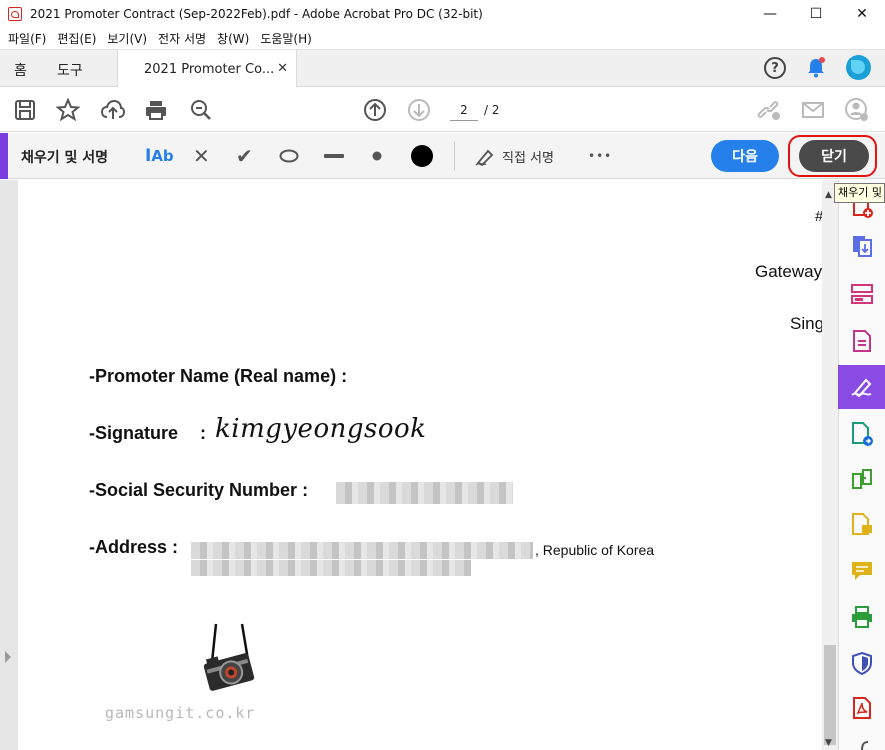  I want to click on acrobat-icon, so click(15, 14).